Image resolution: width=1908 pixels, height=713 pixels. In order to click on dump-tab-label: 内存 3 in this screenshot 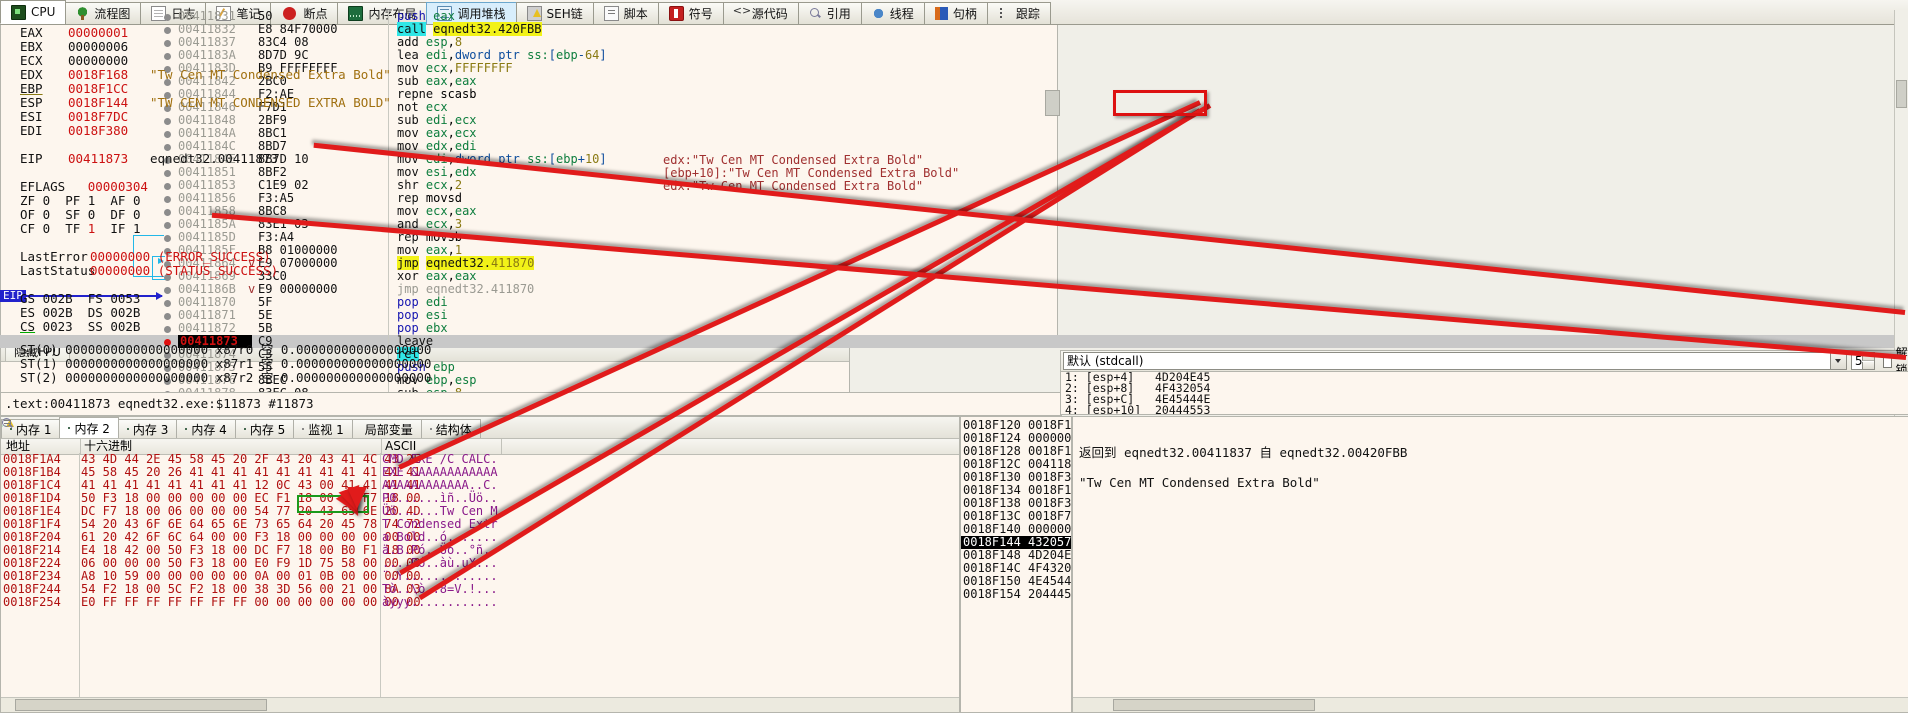, I will do `click(150, 429)`.